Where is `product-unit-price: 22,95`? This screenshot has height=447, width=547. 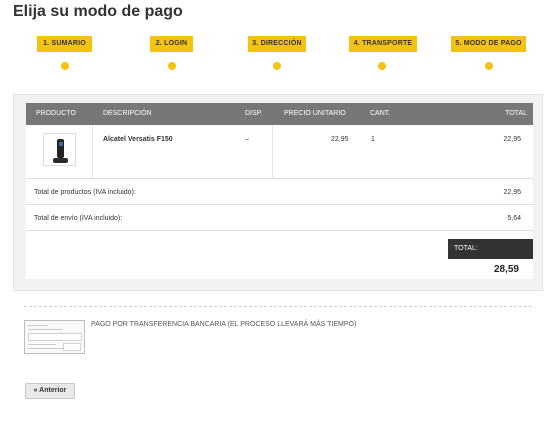
product-unit-price: 22,95 is located at coordinates (340, 139).